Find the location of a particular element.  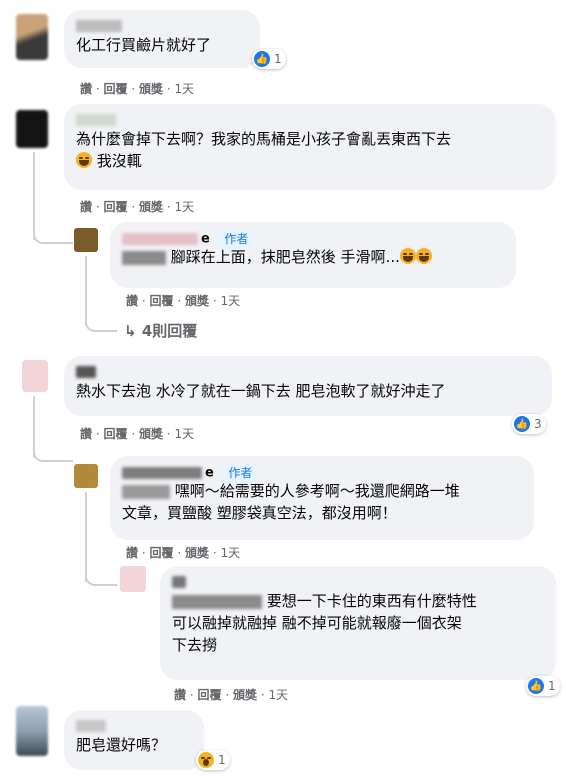

comment-bubble: 化工行買鹼片就好了 is located at coordinates (162, 39).